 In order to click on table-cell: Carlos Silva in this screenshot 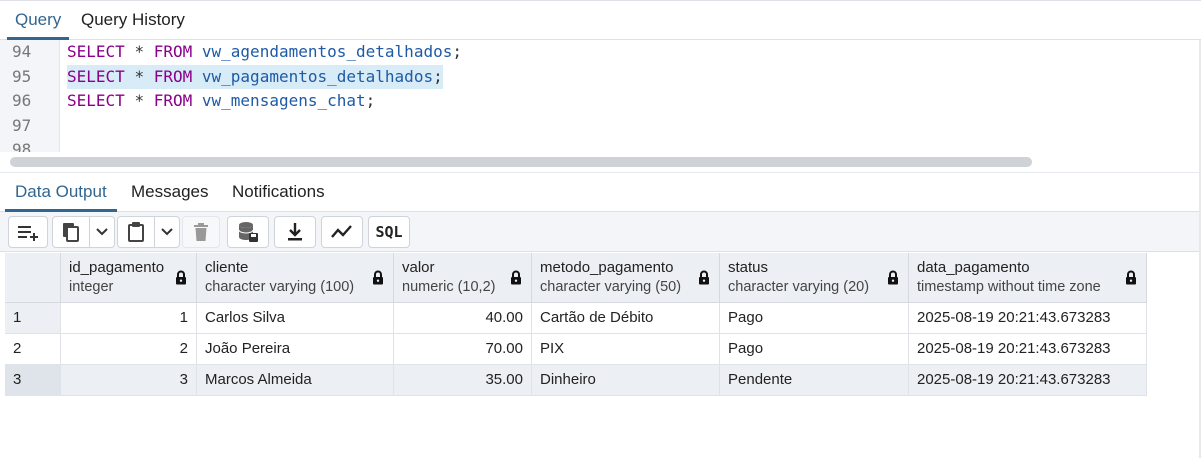, I will do `click(295, 318)`.